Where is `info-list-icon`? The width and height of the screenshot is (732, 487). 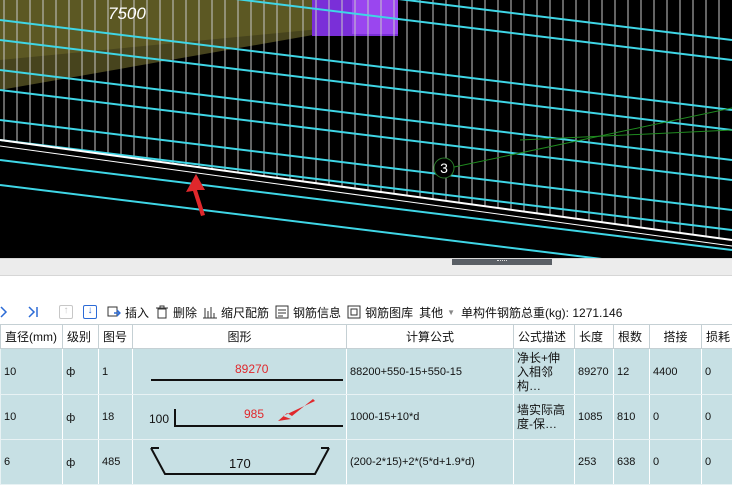
info-list-icon is located at coordinates (282, 312).